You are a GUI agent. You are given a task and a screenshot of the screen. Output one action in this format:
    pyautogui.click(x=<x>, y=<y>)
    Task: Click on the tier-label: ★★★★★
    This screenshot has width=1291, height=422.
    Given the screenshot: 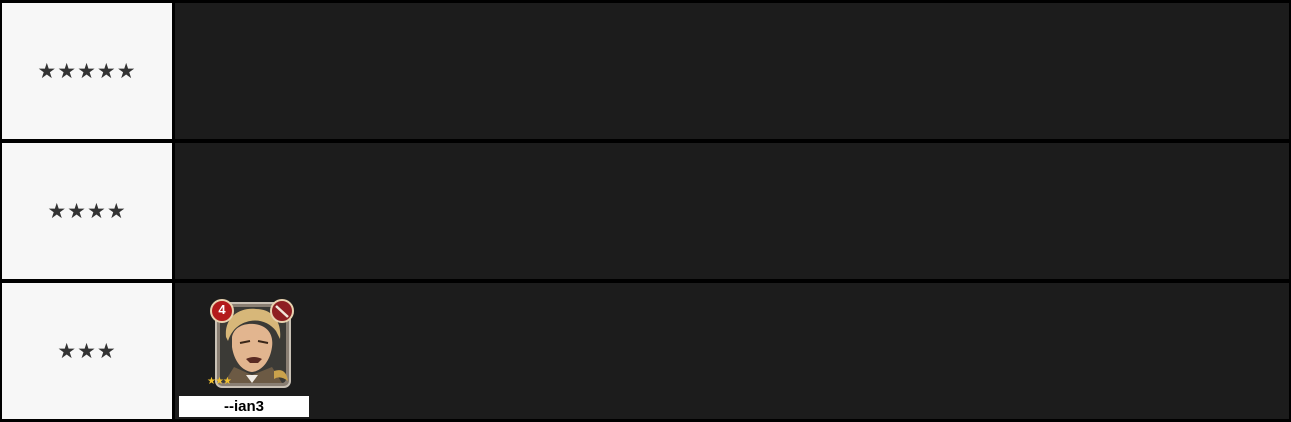 What is the action you would take?
    pyautogui.click(x=87, y=71)
    